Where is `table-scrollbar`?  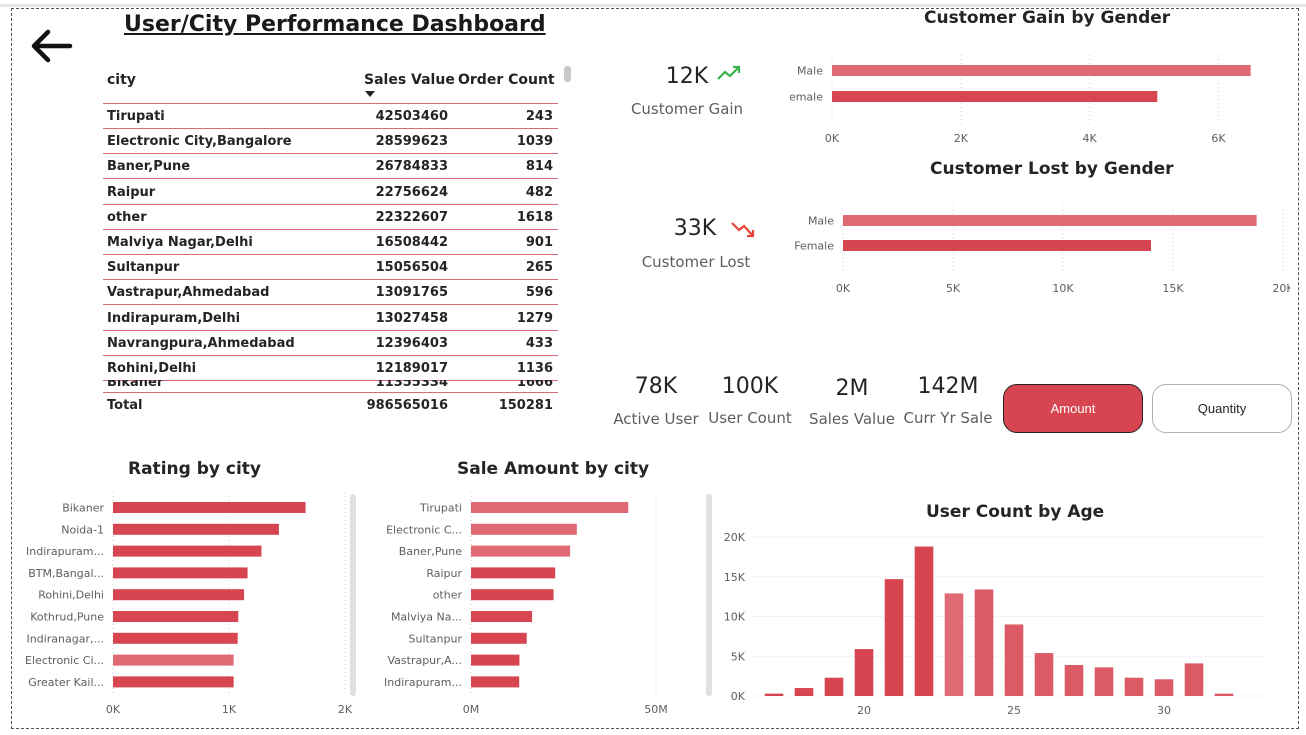
table-scrollbar is located at coordinates (567, 74).